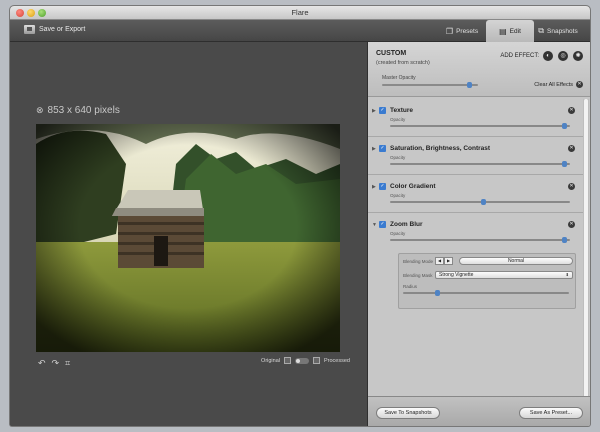 The width and height of the screenshot is (600, 432). I want to click on title-bar: Flare, so click(300, 13).